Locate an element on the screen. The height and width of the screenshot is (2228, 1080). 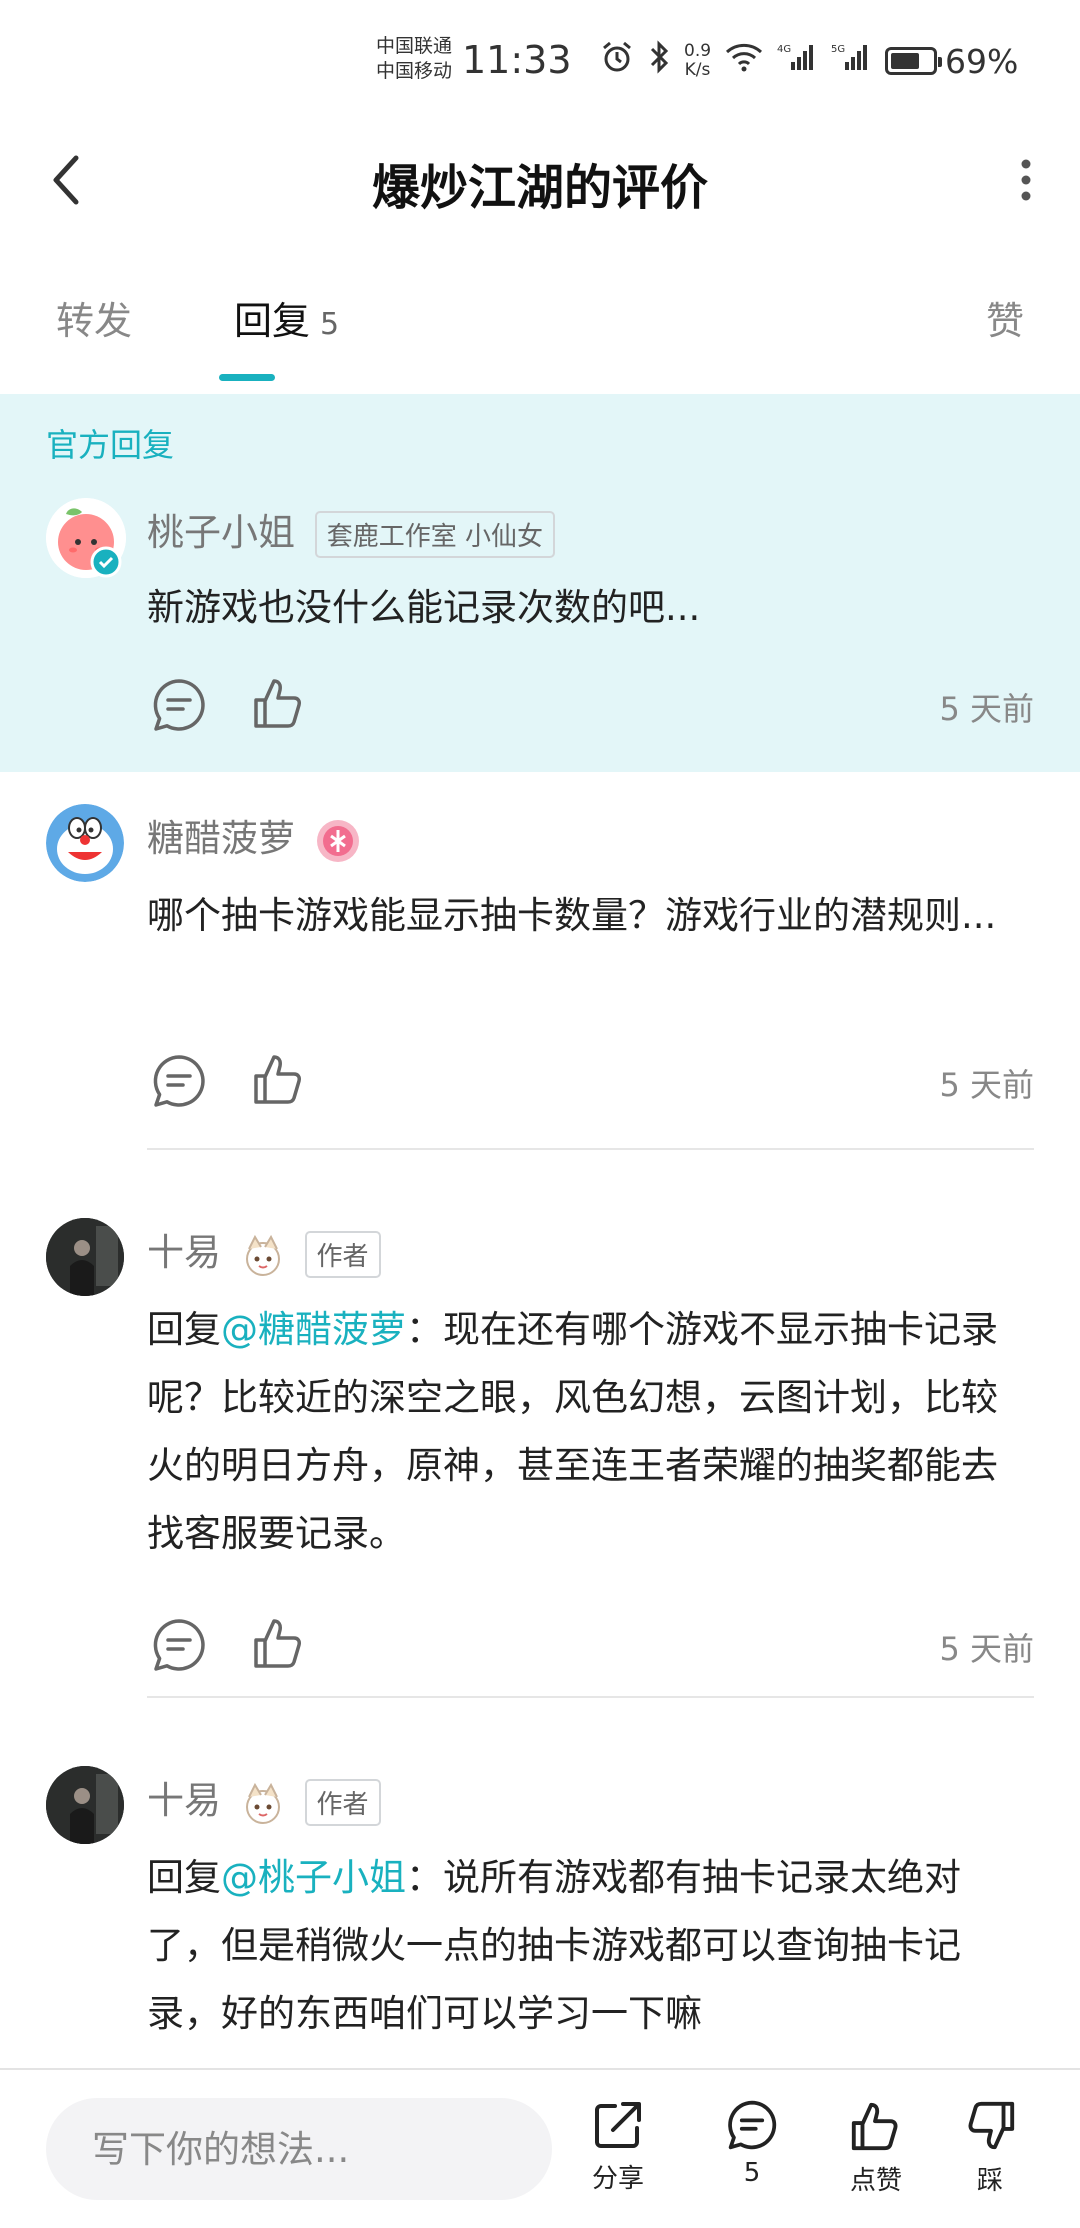
tab-bar: 转发 回复 5 赞 is located at coordinates (540, 325).